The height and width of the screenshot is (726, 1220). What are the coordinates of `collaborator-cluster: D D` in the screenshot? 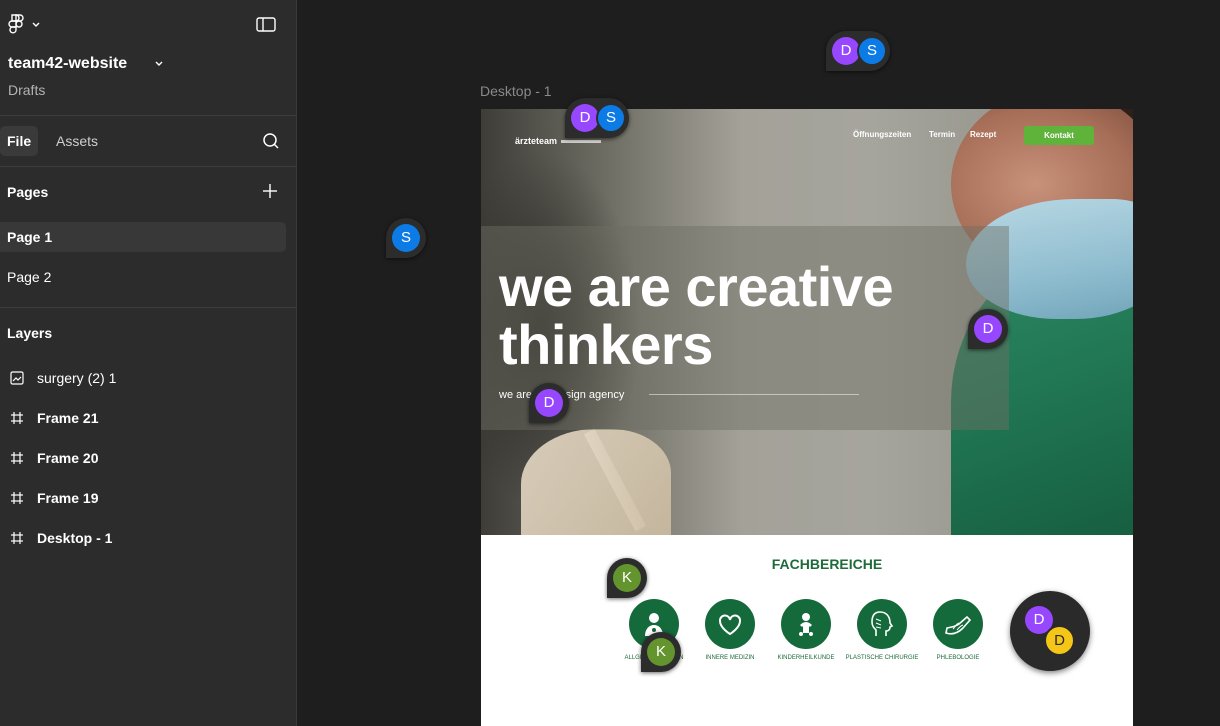 It's located at (1050, 631).